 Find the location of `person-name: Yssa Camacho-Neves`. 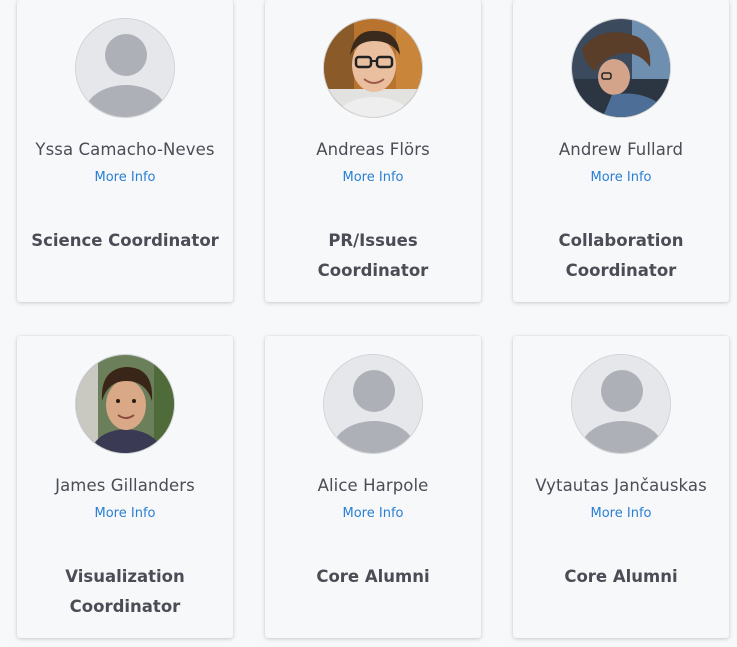

person-name: Yssa Camacho-Neves is located at coordinates (125, 149).